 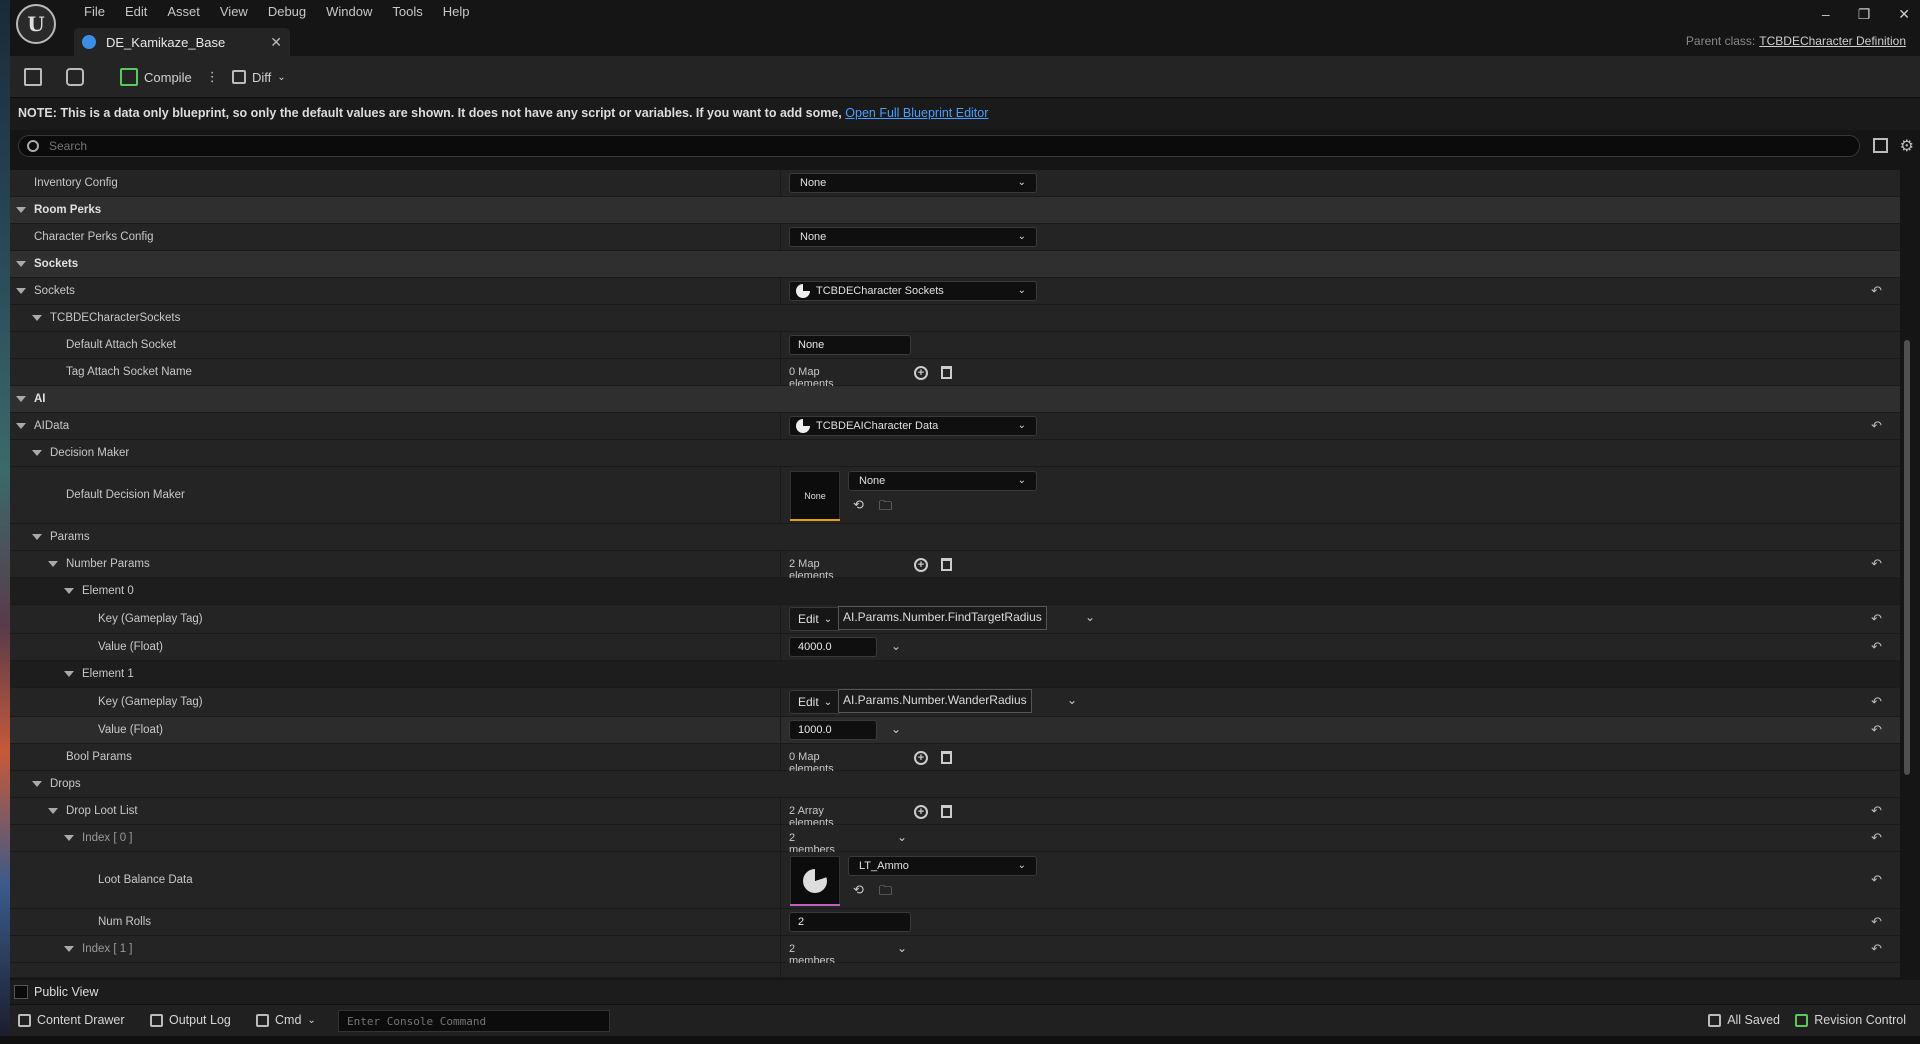 What do you see at coordinates (815, 881) in the screenshot?
I see `asset-thumbnail` at bounding box center [815, 881].